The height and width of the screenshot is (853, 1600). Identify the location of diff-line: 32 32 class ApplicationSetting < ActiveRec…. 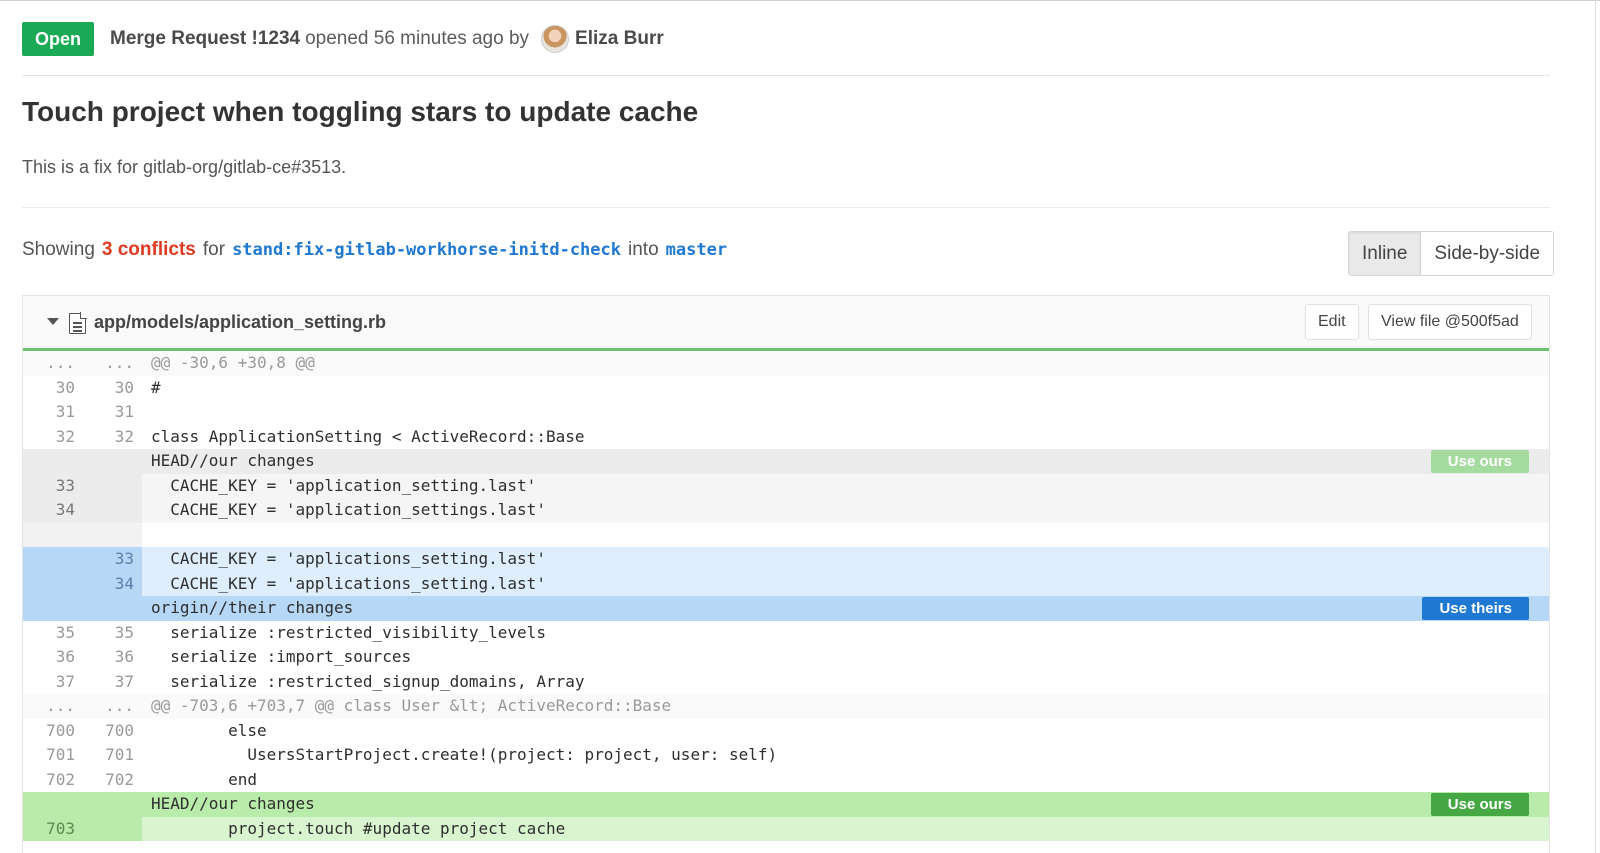
(786, 437).